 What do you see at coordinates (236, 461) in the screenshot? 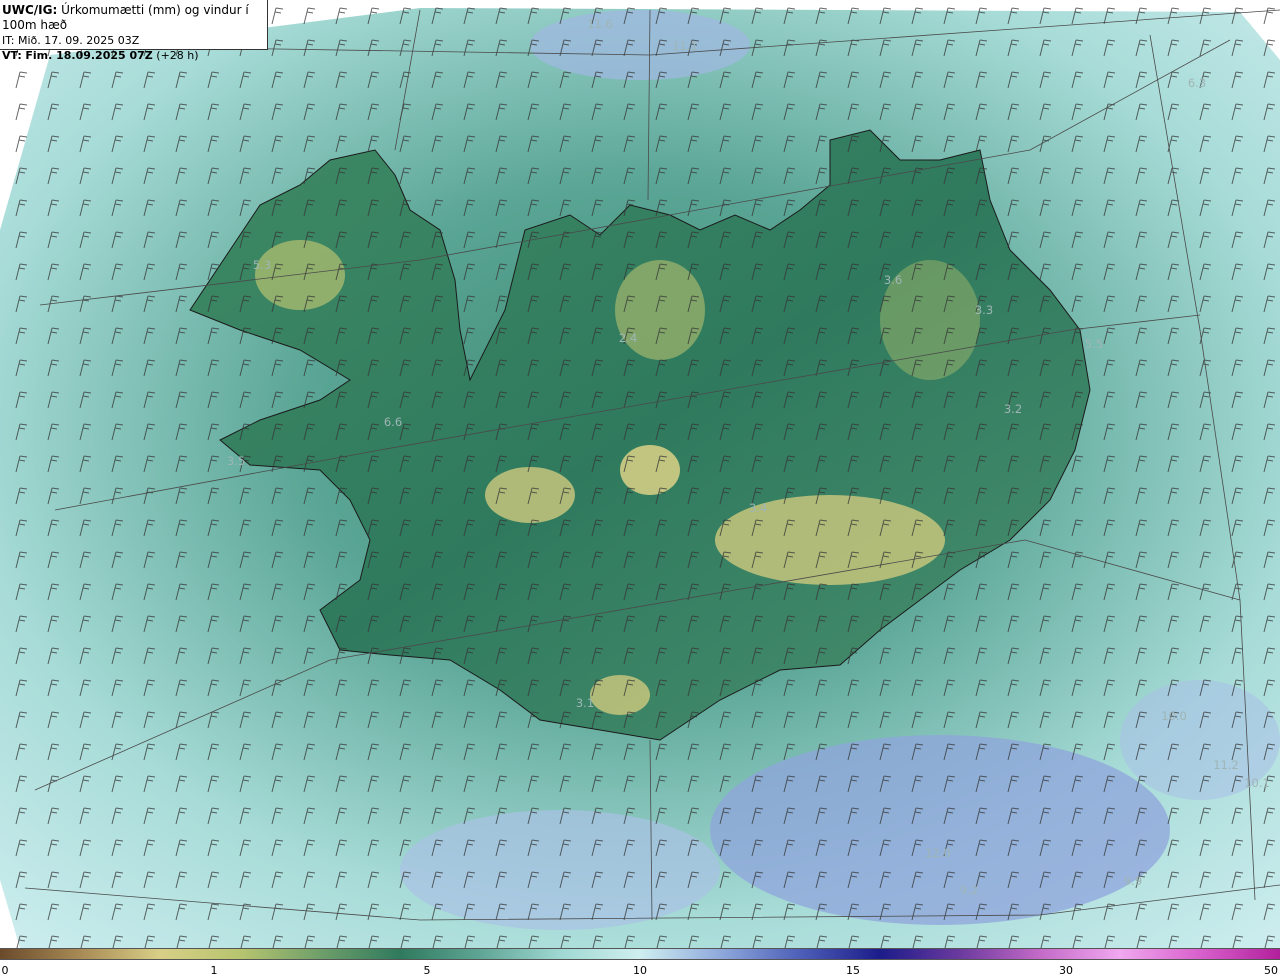
I see `value-label: 3.5` at bounding box center [236, 461].